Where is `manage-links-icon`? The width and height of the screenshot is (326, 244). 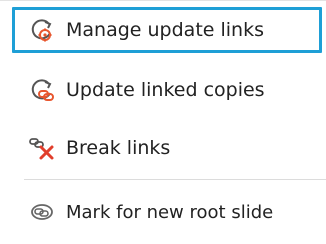
manage-links-icon is located at coordinates (42, 30).